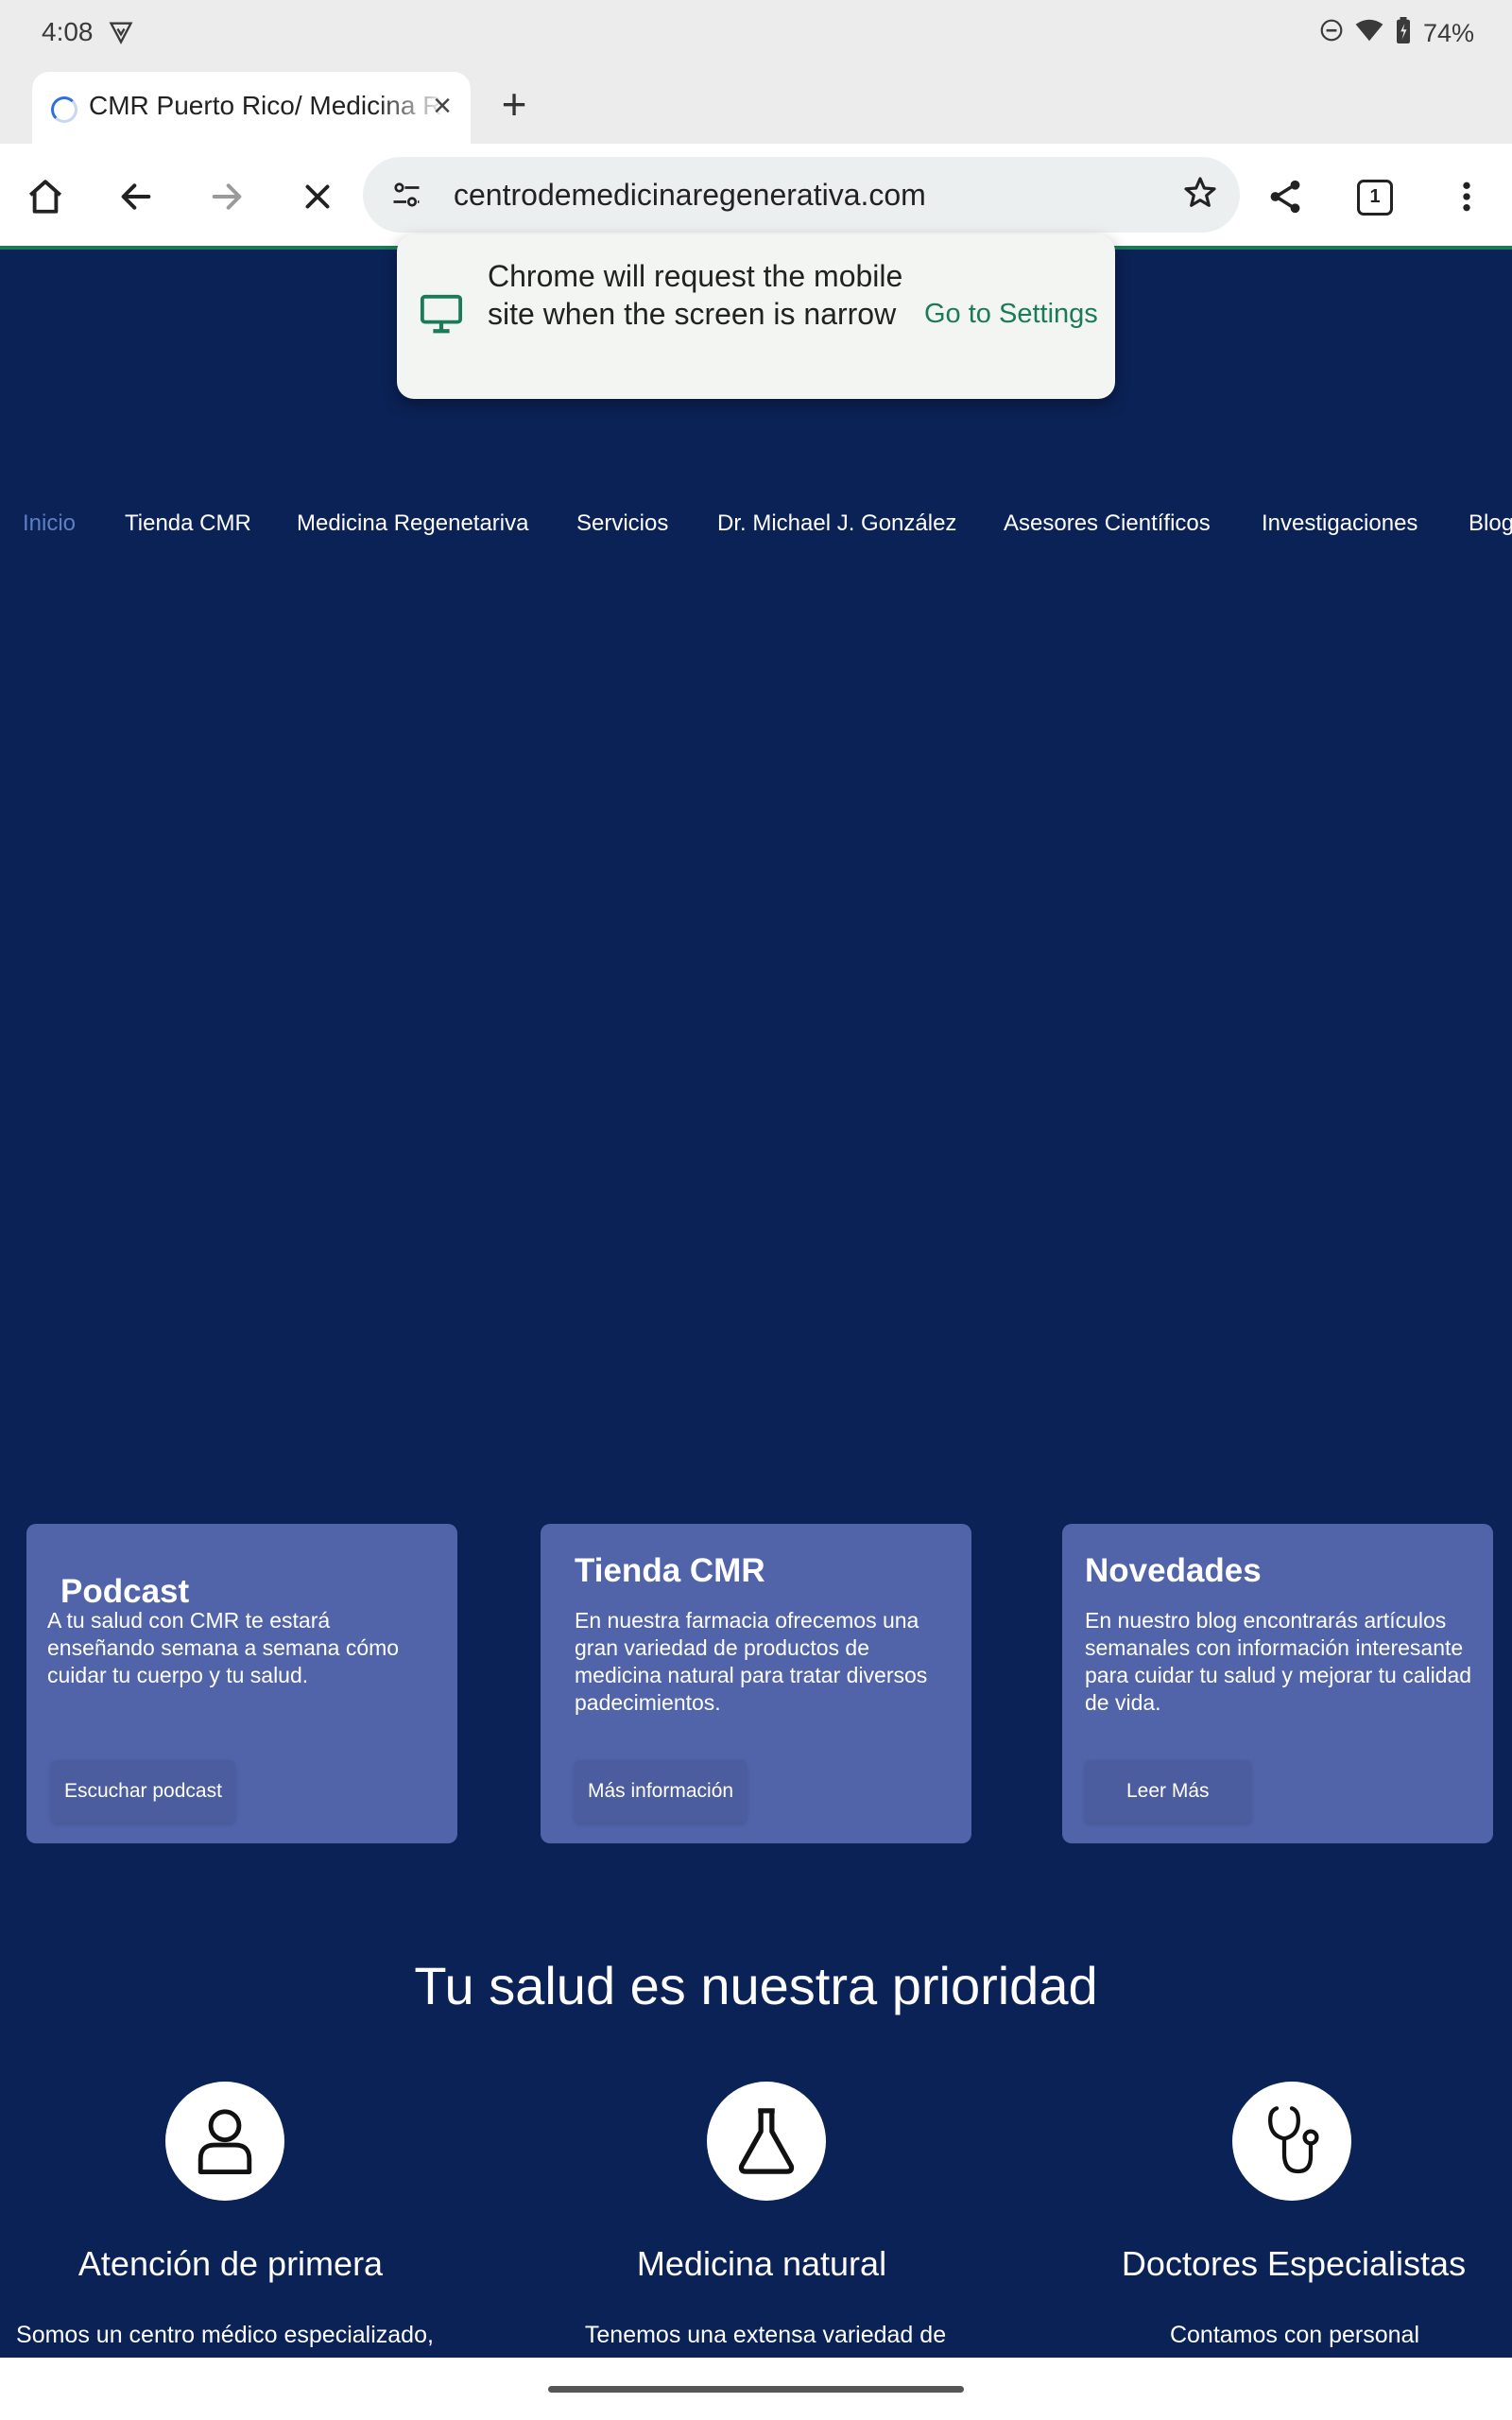  I want to click on nav-medicina-regenerativa: Medicina Regenetariva, so click(412, 523).